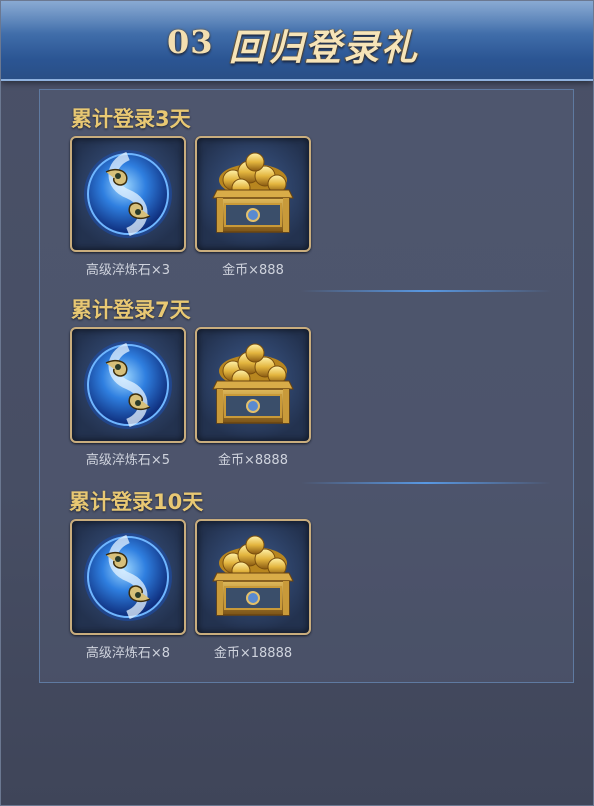  What do you see at coordinates (128, 270) in the screenshot?
I see `reward-label: 高级淬炼石×3` at bounding box center [128, 270].